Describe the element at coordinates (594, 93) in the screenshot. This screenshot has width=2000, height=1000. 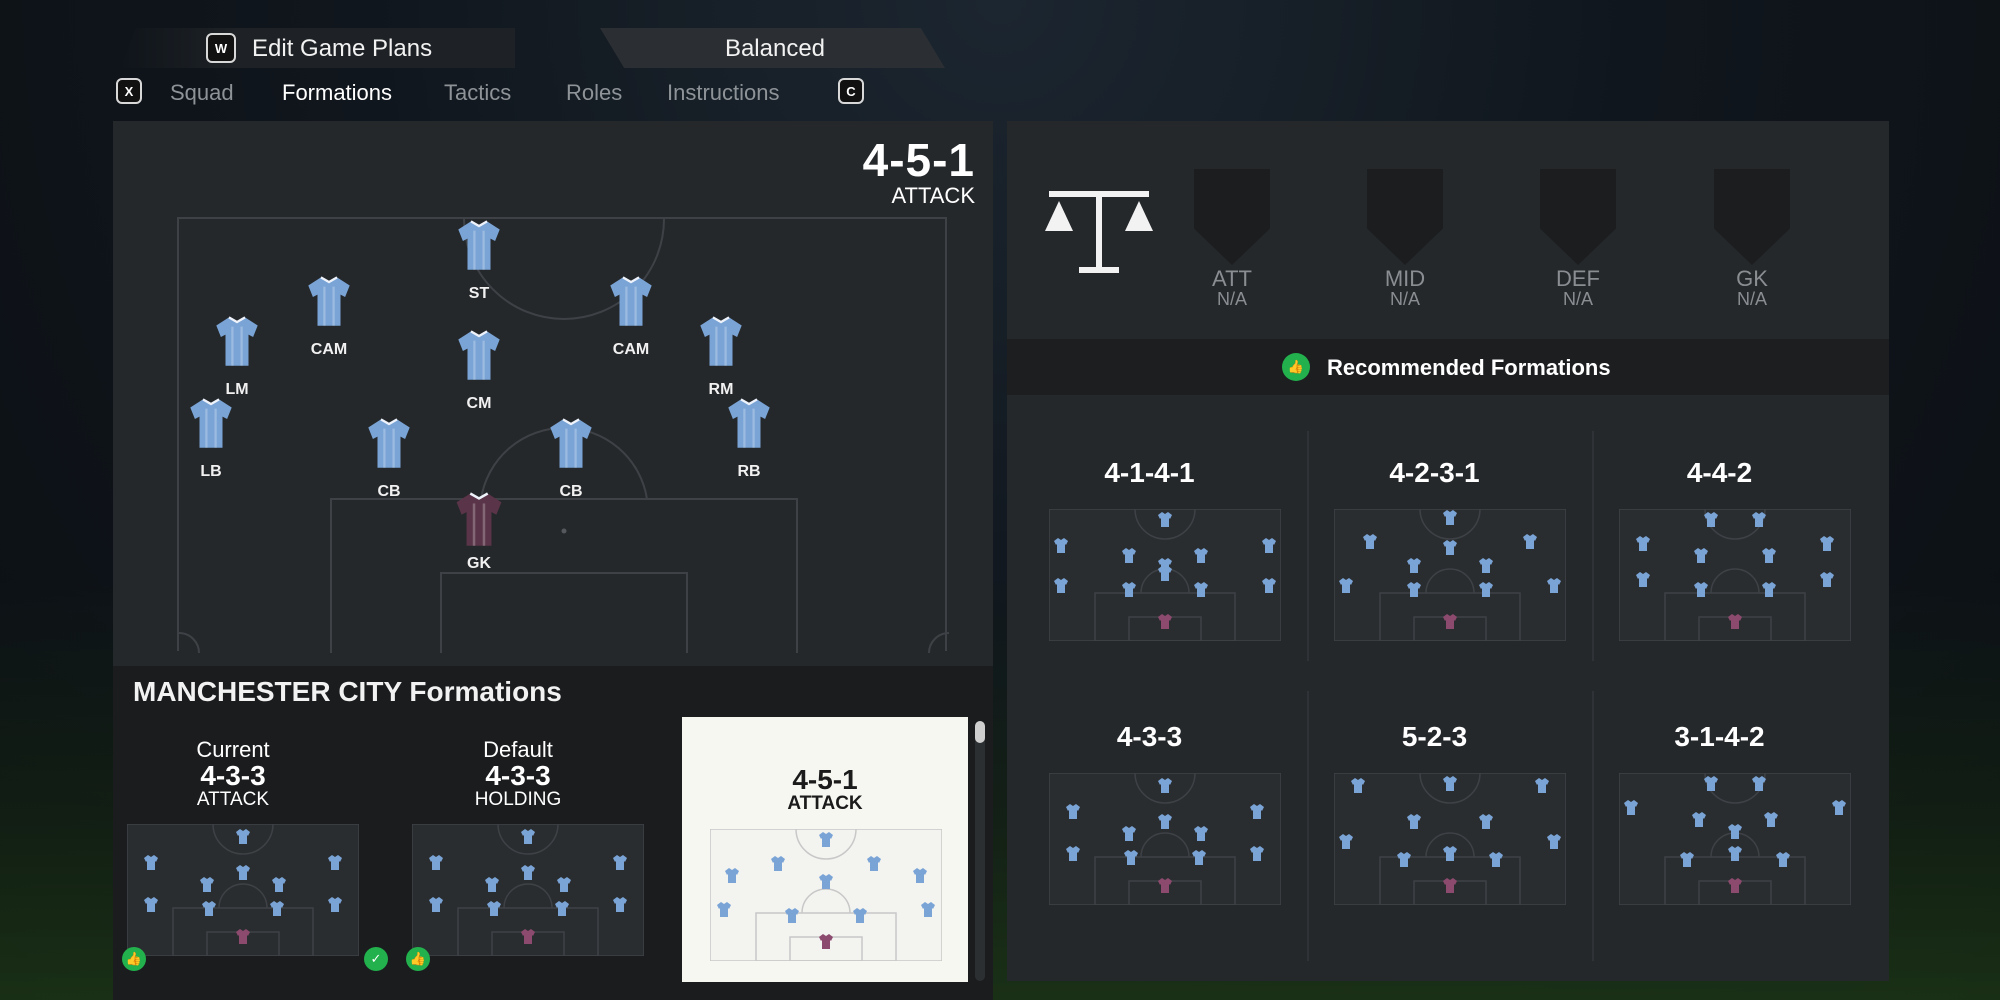
I see `tab-roles: Roles` at that location.